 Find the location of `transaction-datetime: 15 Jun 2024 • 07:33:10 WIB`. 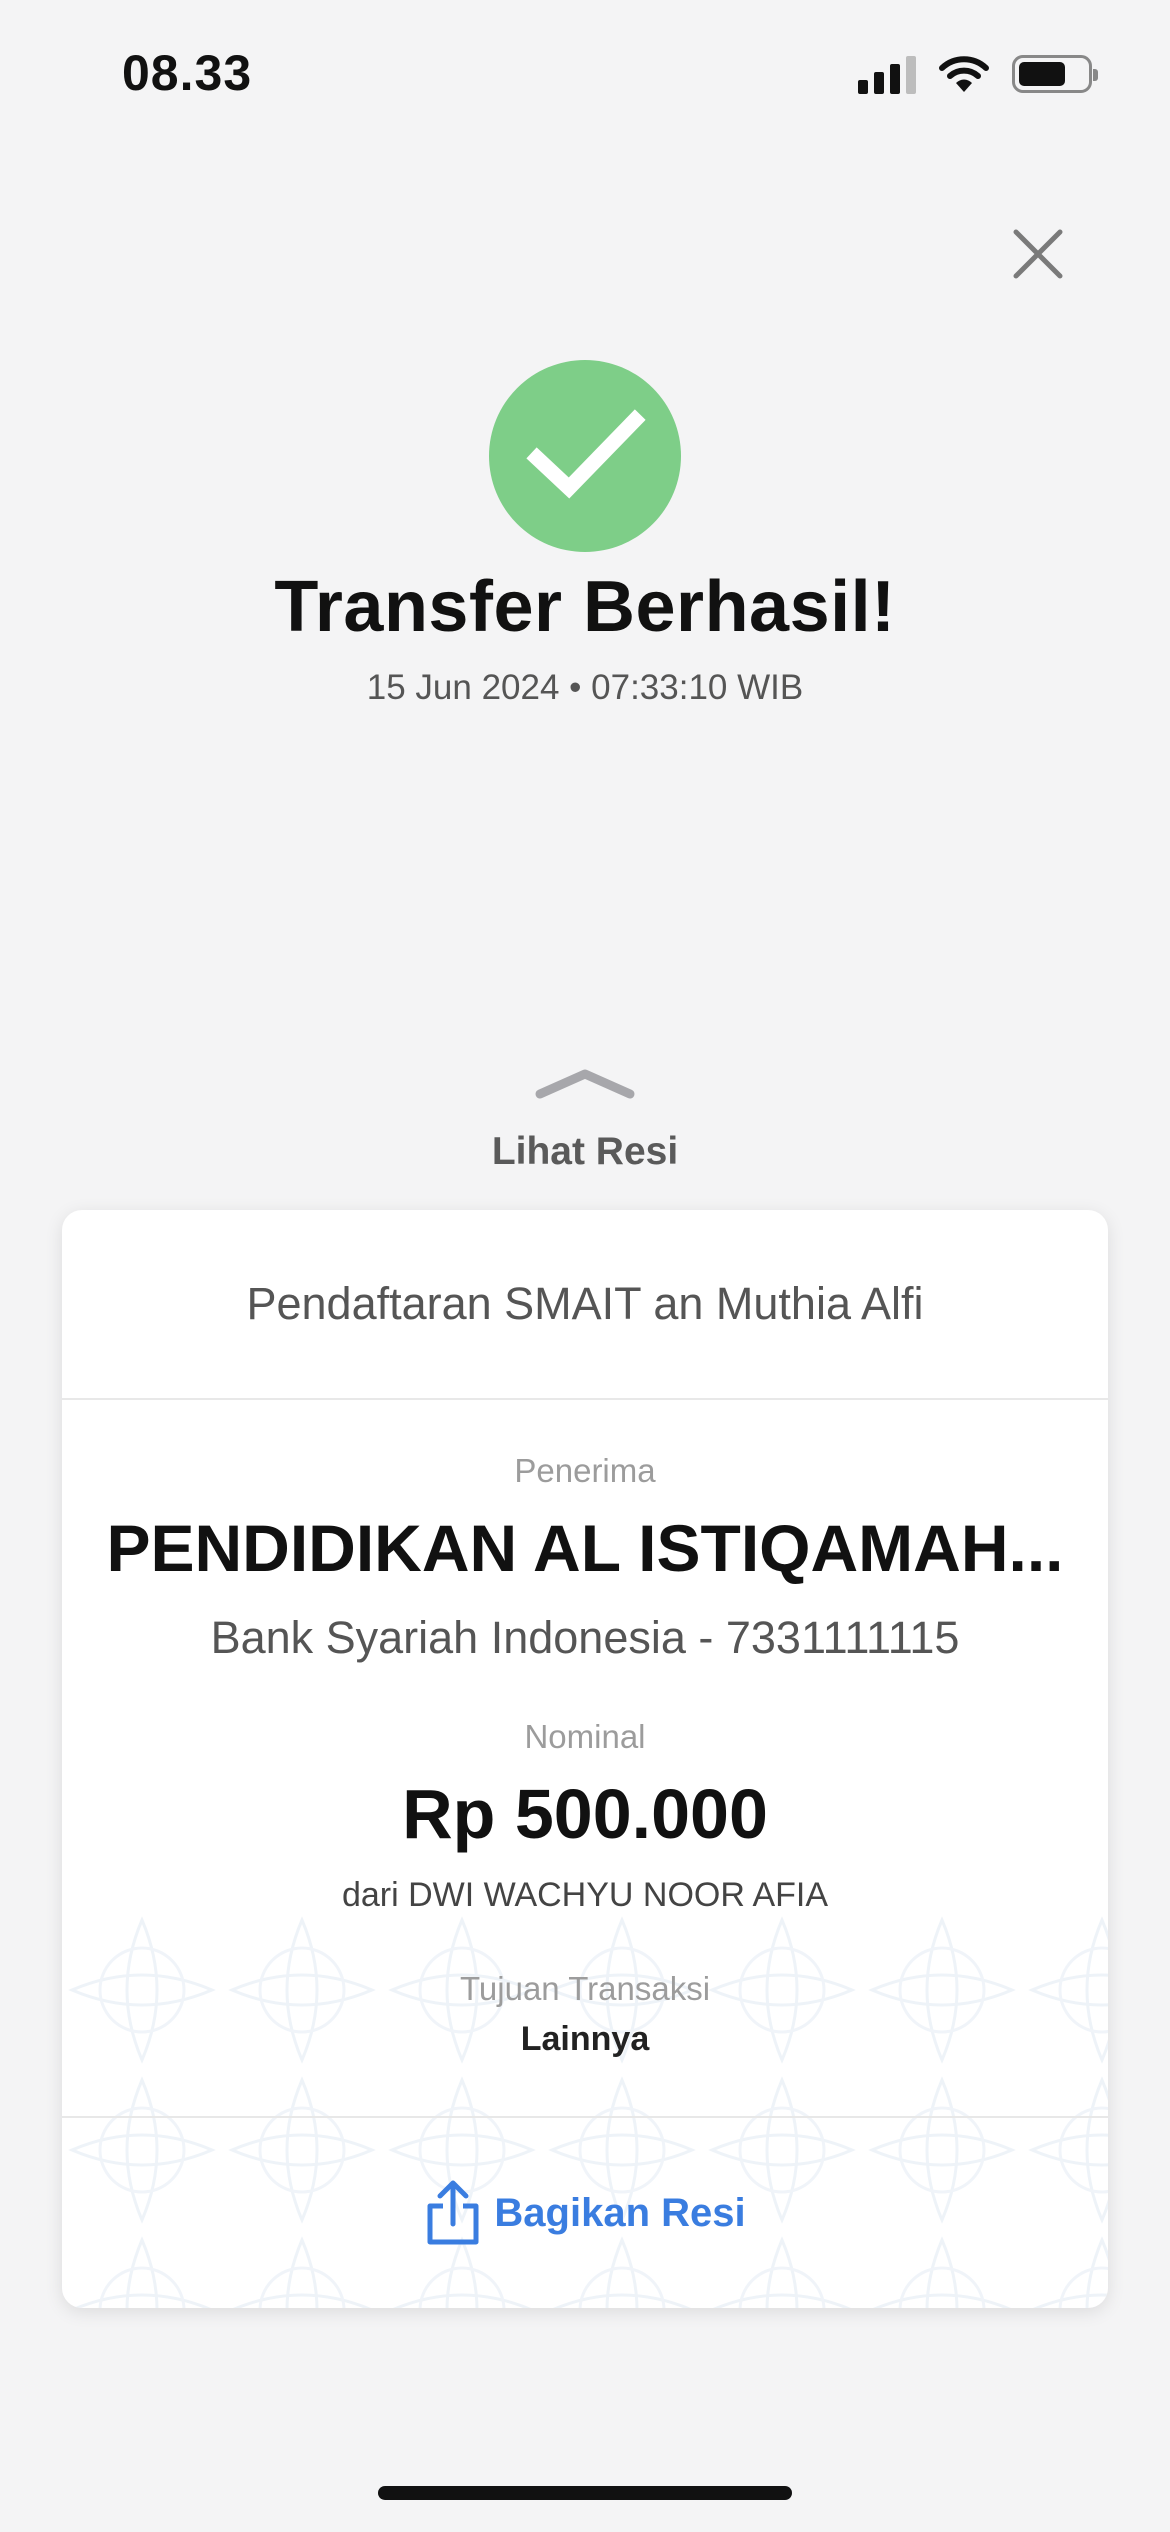

transaction-datetime: 15 Jun 2024 • 07:33:10 WIB is located at coordinates (585, 687).